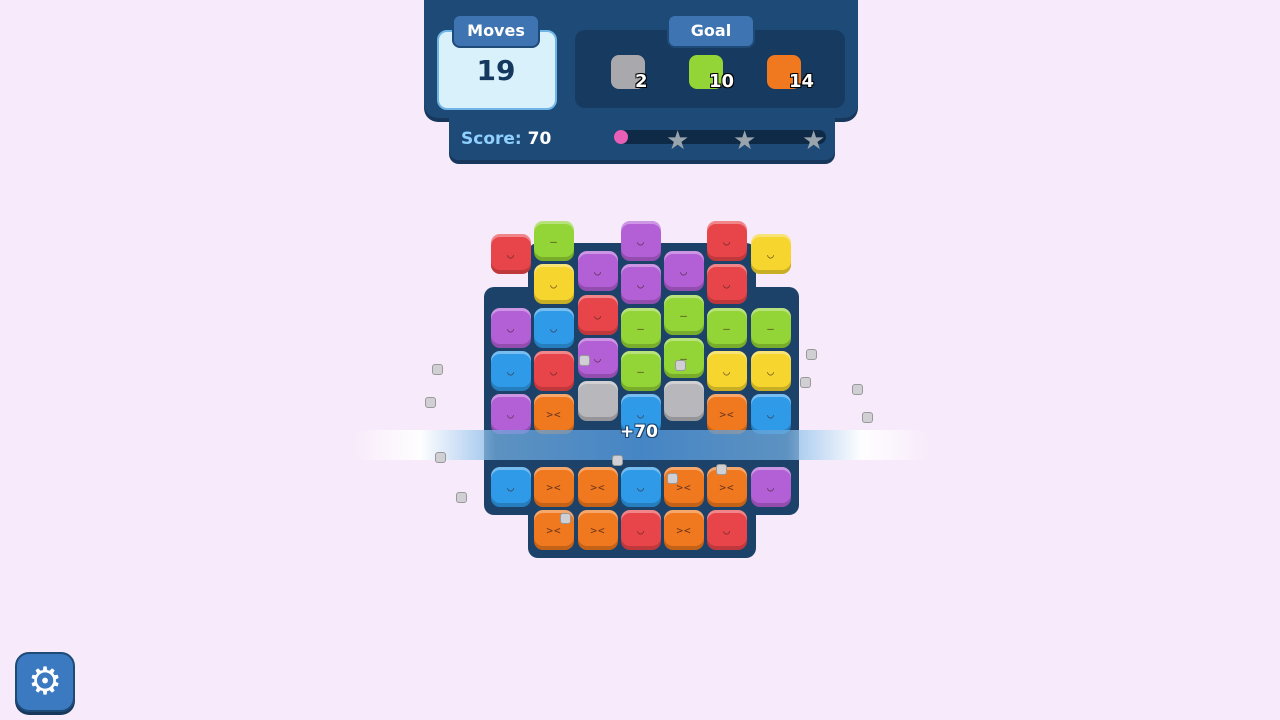 This screenshot has width=1280, height=720. I want to click on goal-orange: 14, so click(797, 75).